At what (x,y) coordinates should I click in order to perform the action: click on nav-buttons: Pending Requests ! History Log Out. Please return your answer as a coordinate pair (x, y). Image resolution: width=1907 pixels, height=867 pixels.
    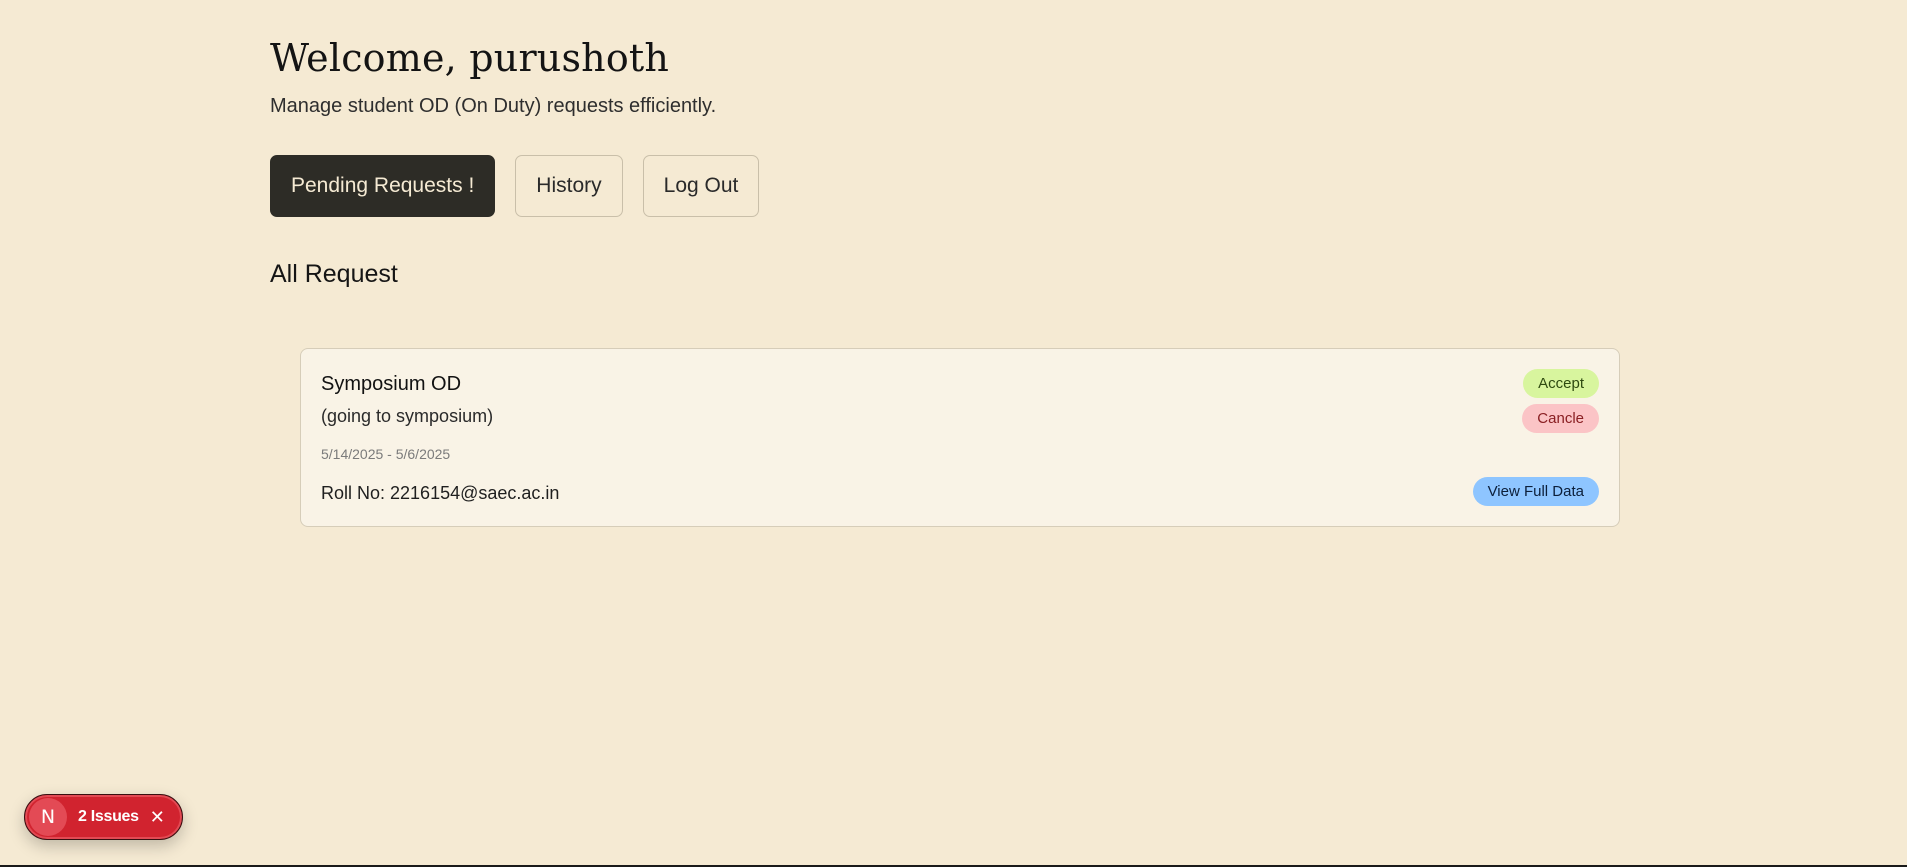
    Looking at the image, I should click on (945, 186).